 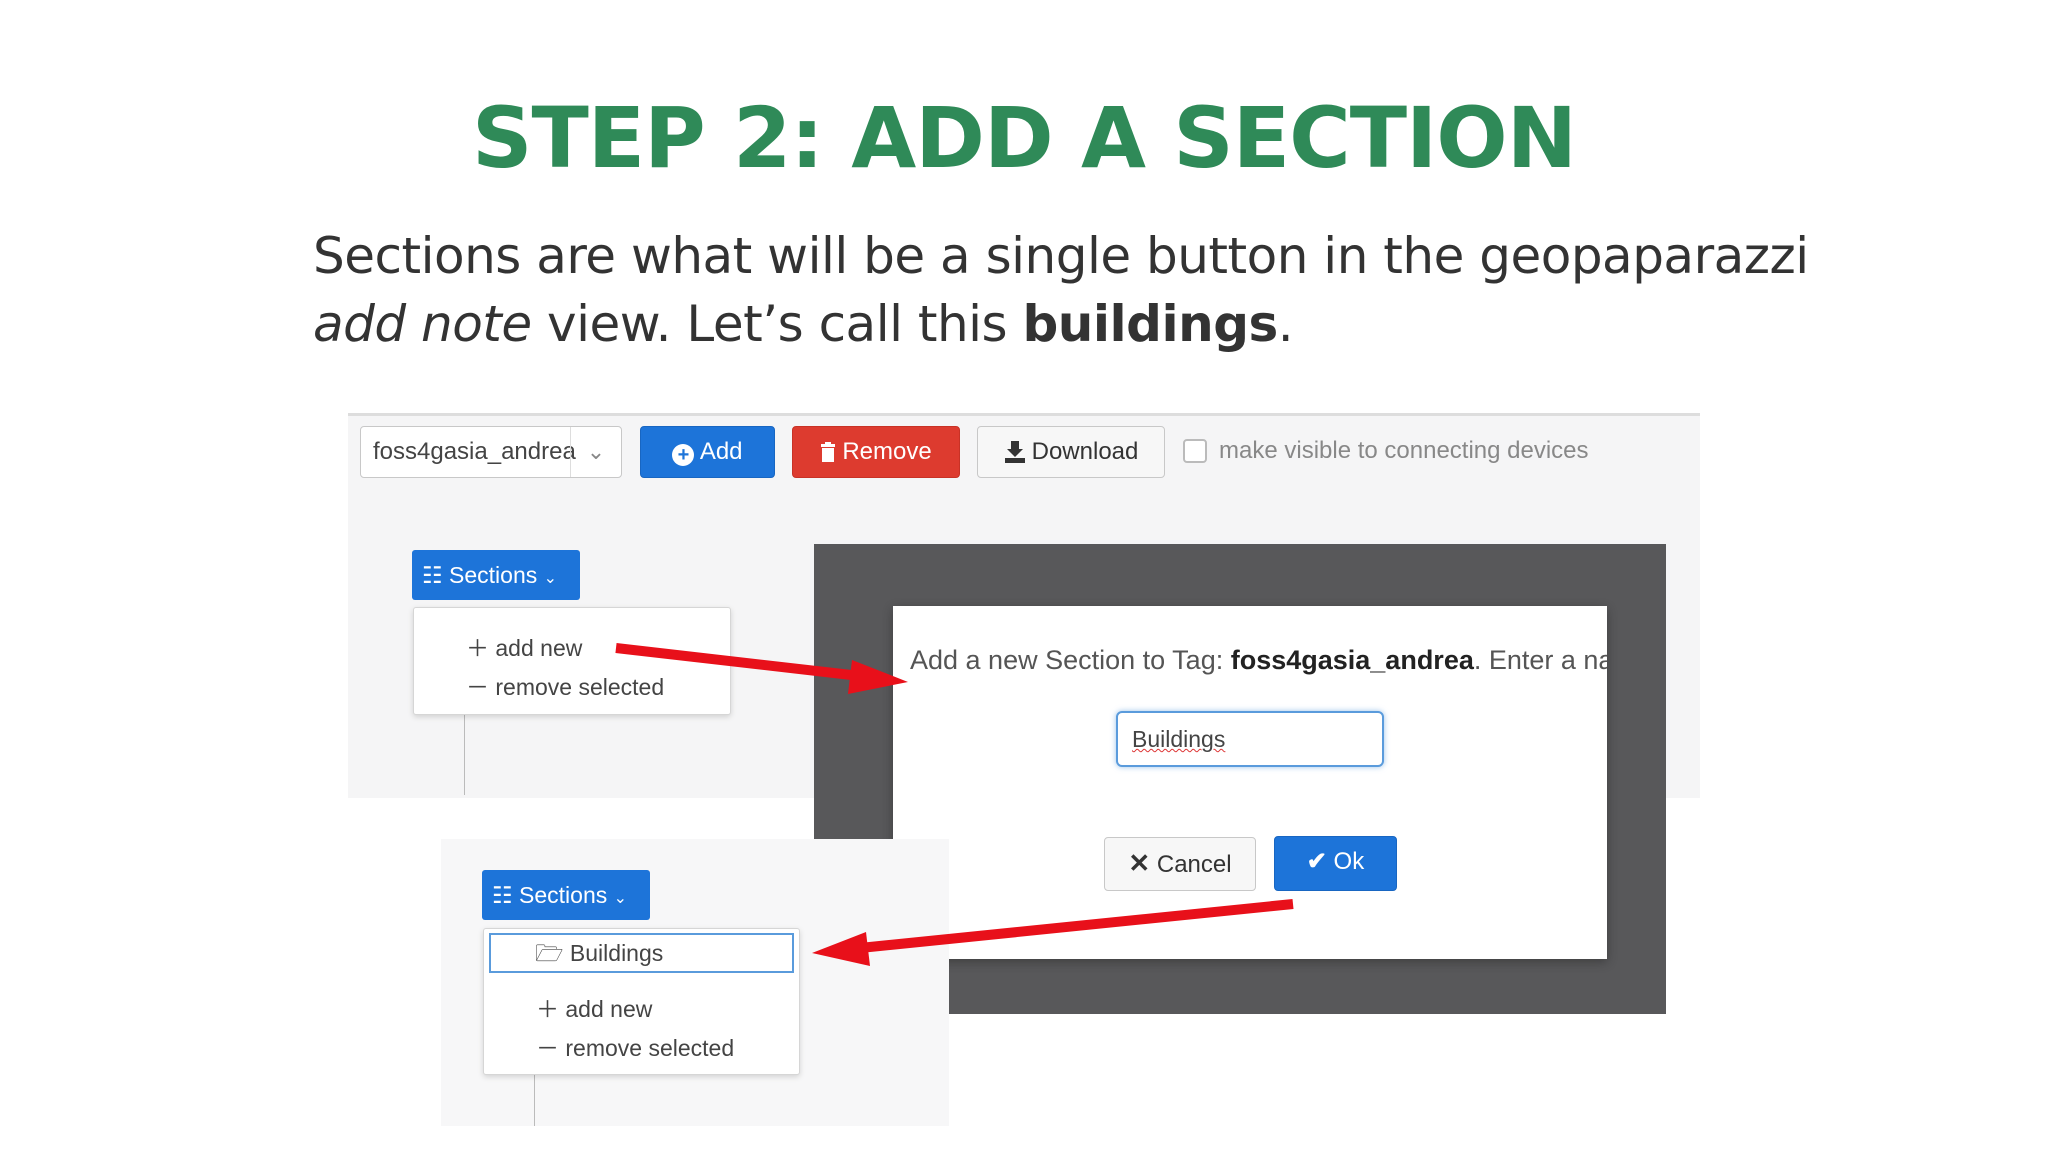 I want to click on body-mid: view. Let’s call this, so click(x=777, y=324).